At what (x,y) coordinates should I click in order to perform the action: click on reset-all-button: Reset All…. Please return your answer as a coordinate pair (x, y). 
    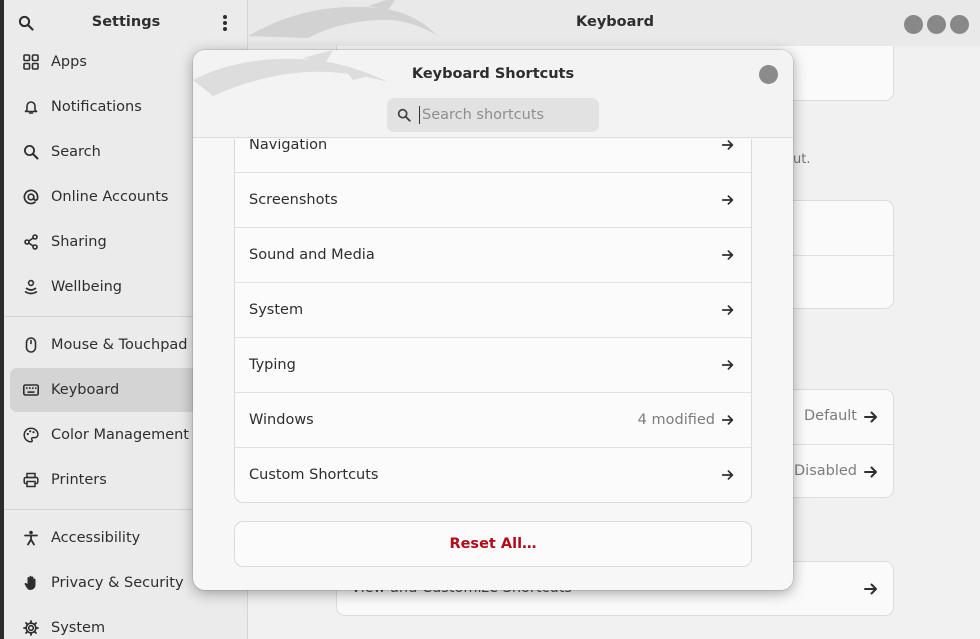
    Looking at the image, I should click on (493, 544).